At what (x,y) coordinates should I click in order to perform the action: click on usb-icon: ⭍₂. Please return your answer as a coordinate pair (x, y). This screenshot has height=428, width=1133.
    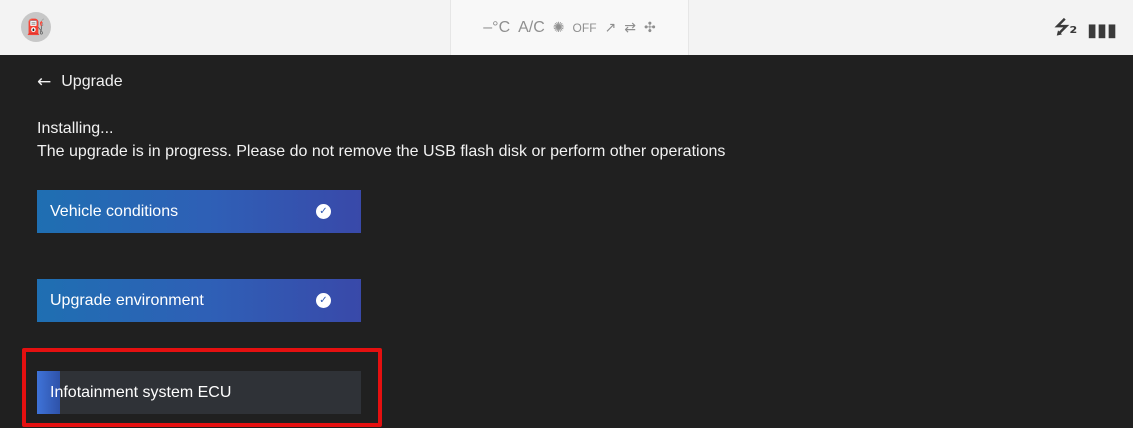
    Looking at the image, I should click on (1066, 27).